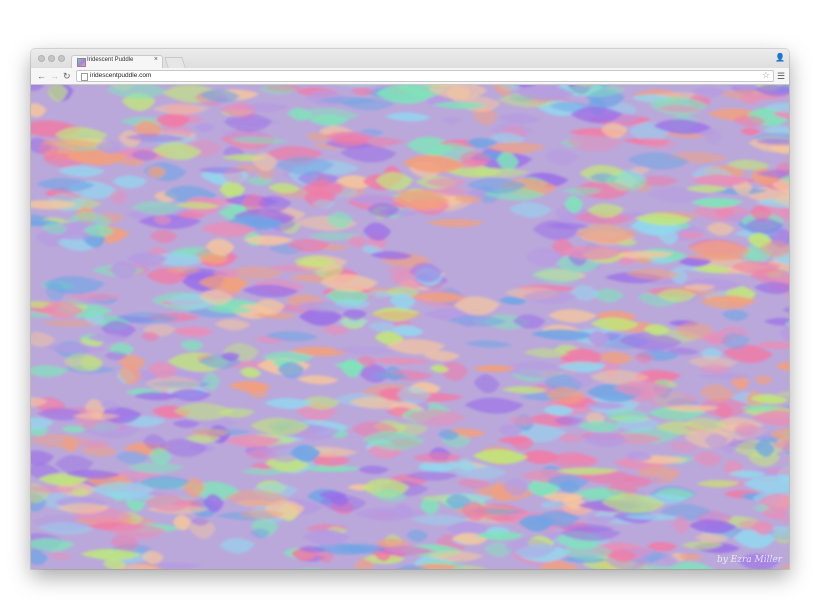 The image size is (820, 616). Describe the element at coordinates (175, 62) in the screenshot. I see `new-tab-button` at that location.